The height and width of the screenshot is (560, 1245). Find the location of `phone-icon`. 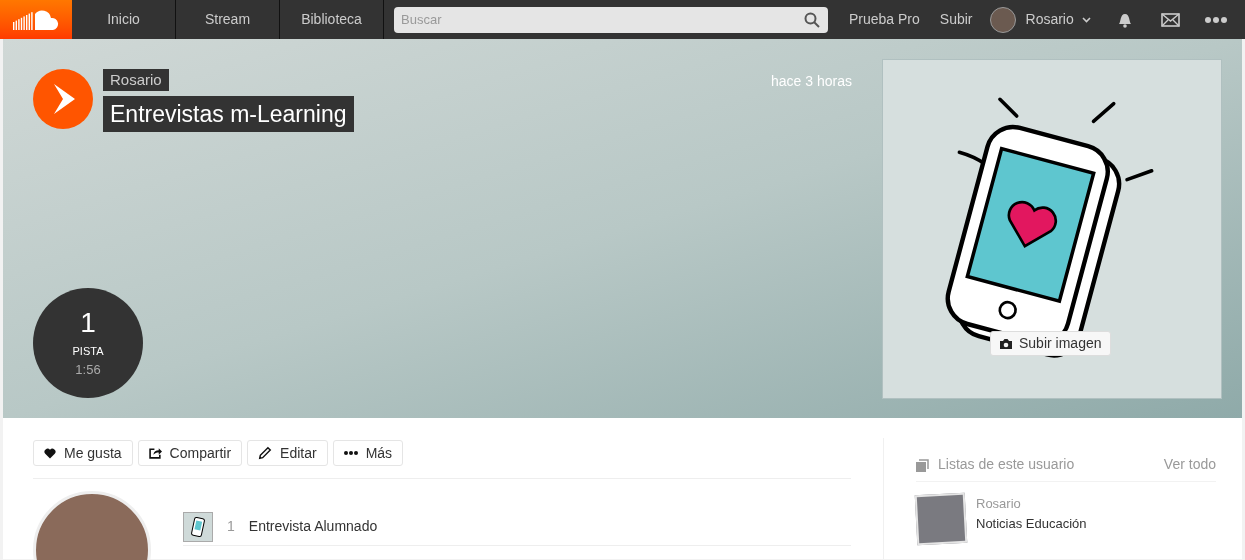

phone-icon is located at coordinates (198, 526).